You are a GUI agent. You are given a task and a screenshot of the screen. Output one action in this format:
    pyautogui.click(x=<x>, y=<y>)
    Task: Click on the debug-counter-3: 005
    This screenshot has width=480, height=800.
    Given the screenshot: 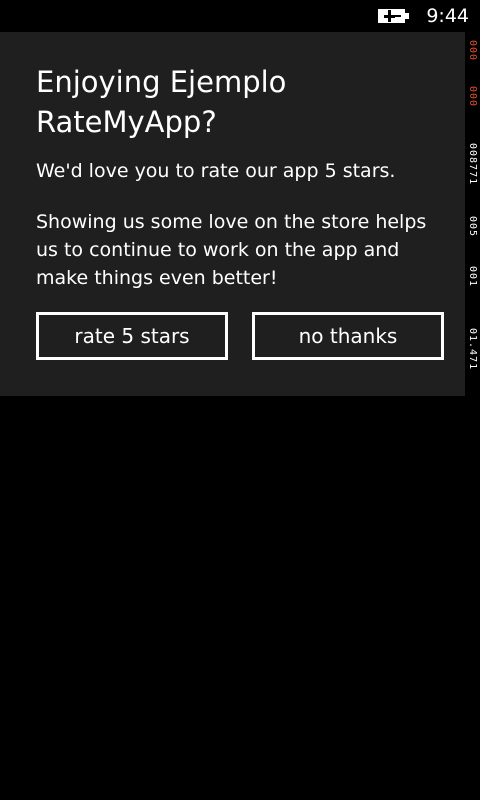 What is the action you would take?
    pyautogui.click(x=472, y=227)
    